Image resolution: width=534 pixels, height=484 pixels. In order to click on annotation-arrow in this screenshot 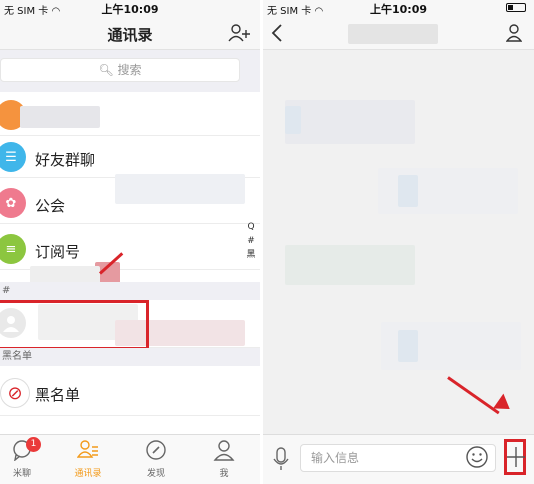, I will do `click(473, 395)`.